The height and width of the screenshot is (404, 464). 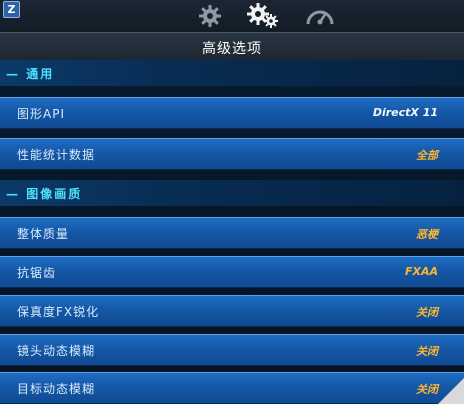 I want to click on setting-label: 整体质量, so click(x=43, y=234).